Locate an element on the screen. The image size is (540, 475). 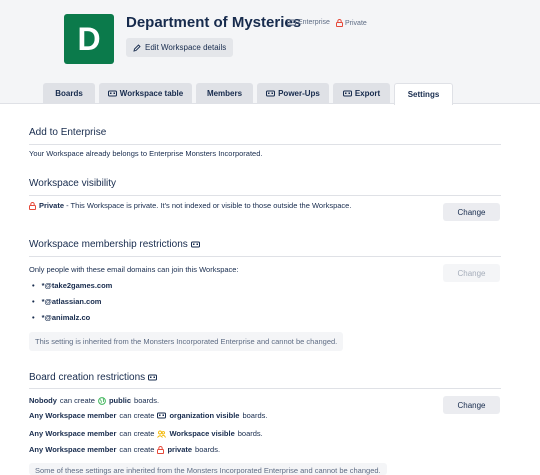
tab-power-ups: Power-Ups is located at coordinates (293, 93).